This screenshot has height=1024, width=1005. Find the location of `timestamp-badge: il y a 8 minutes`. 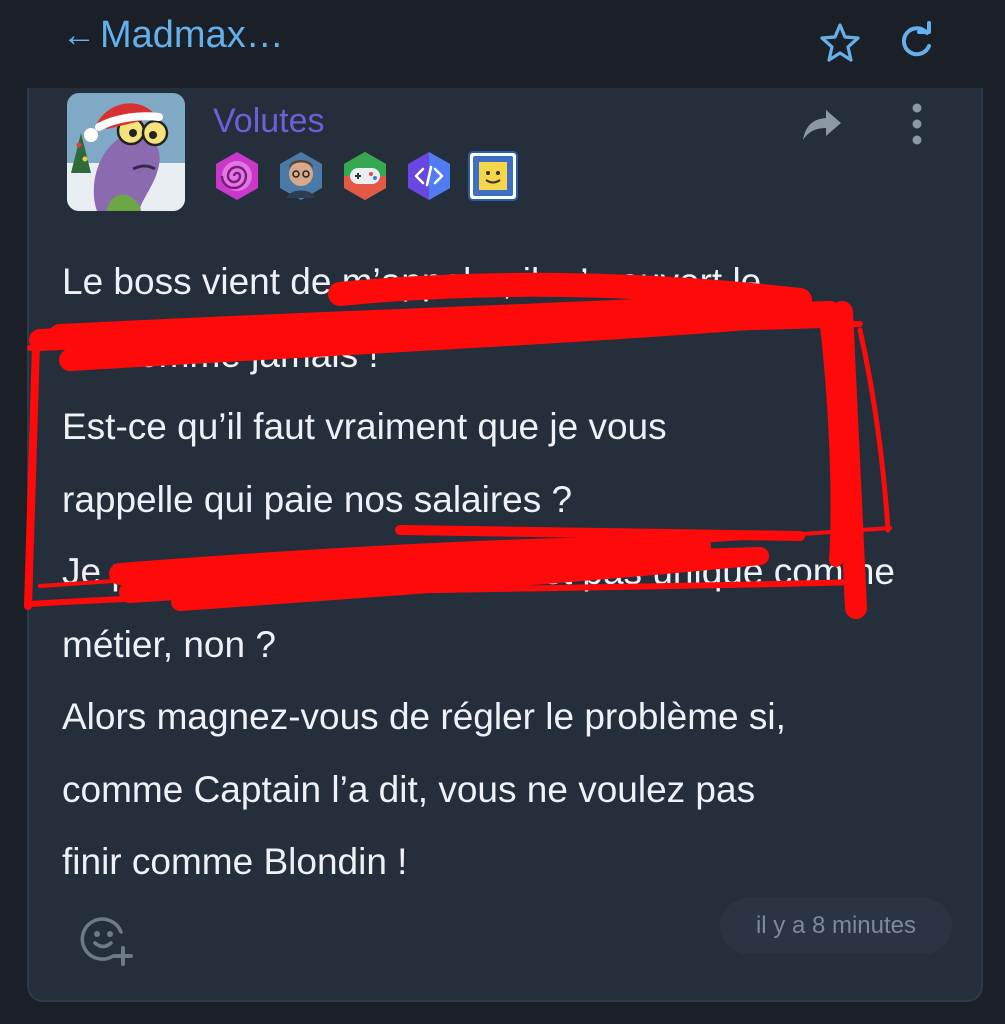

timestamp-badge: il y a 8 minutes is located at coordinates (836, 926).